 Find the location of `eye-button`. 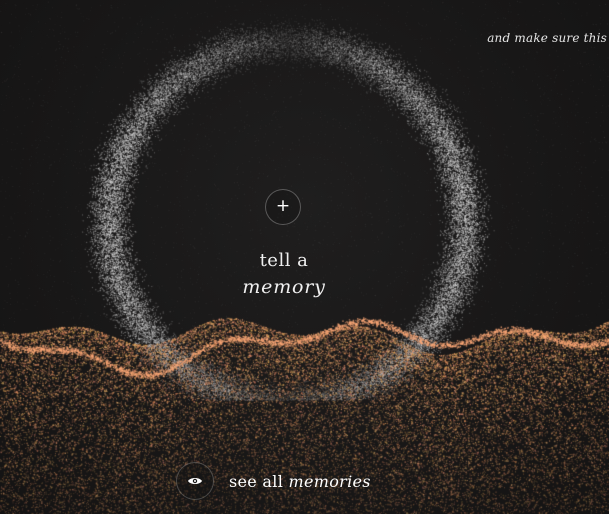

eye-button is located at coordinates (195, 481).